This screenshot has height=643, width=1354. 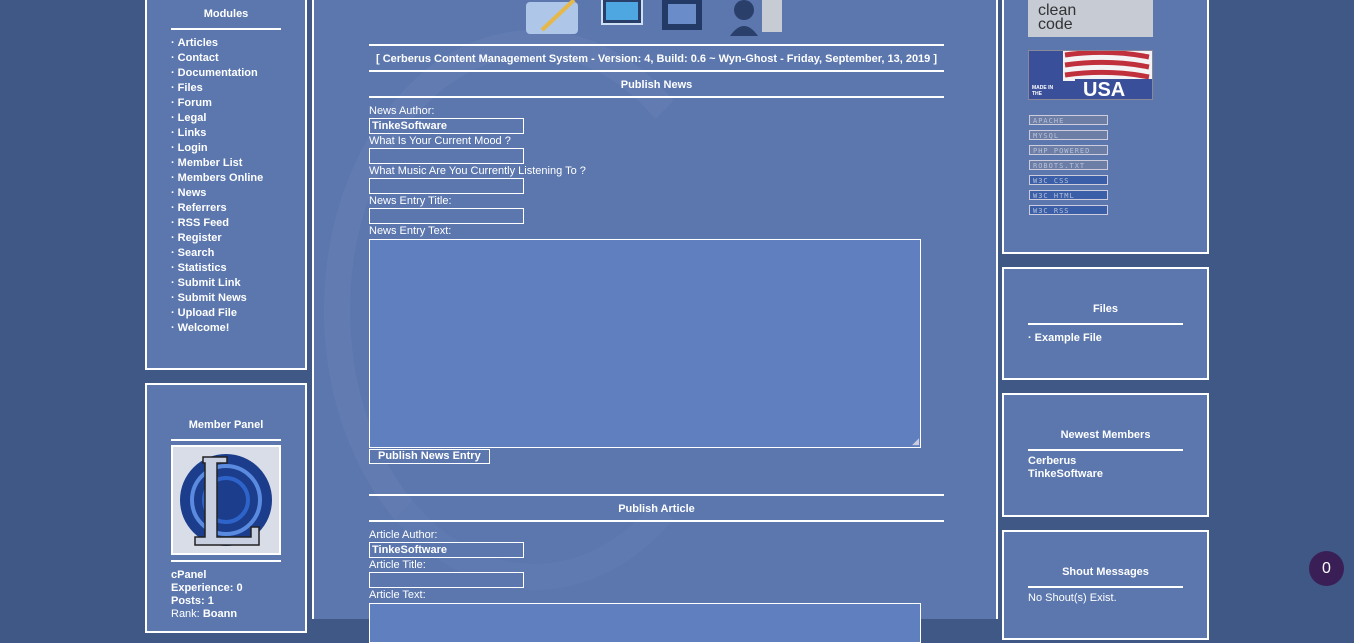 I want to click on module-link: · Upload File, so click(x=217, y=313).